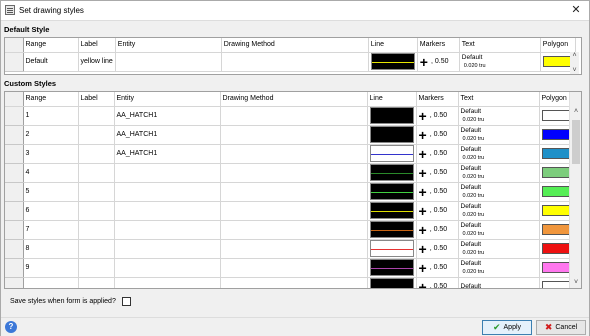 The width and height of the screenshot is (590, 336). Describe the element at coordinates (126, 301) in the screenshot. I see `save-styles-checkbox` at that location.